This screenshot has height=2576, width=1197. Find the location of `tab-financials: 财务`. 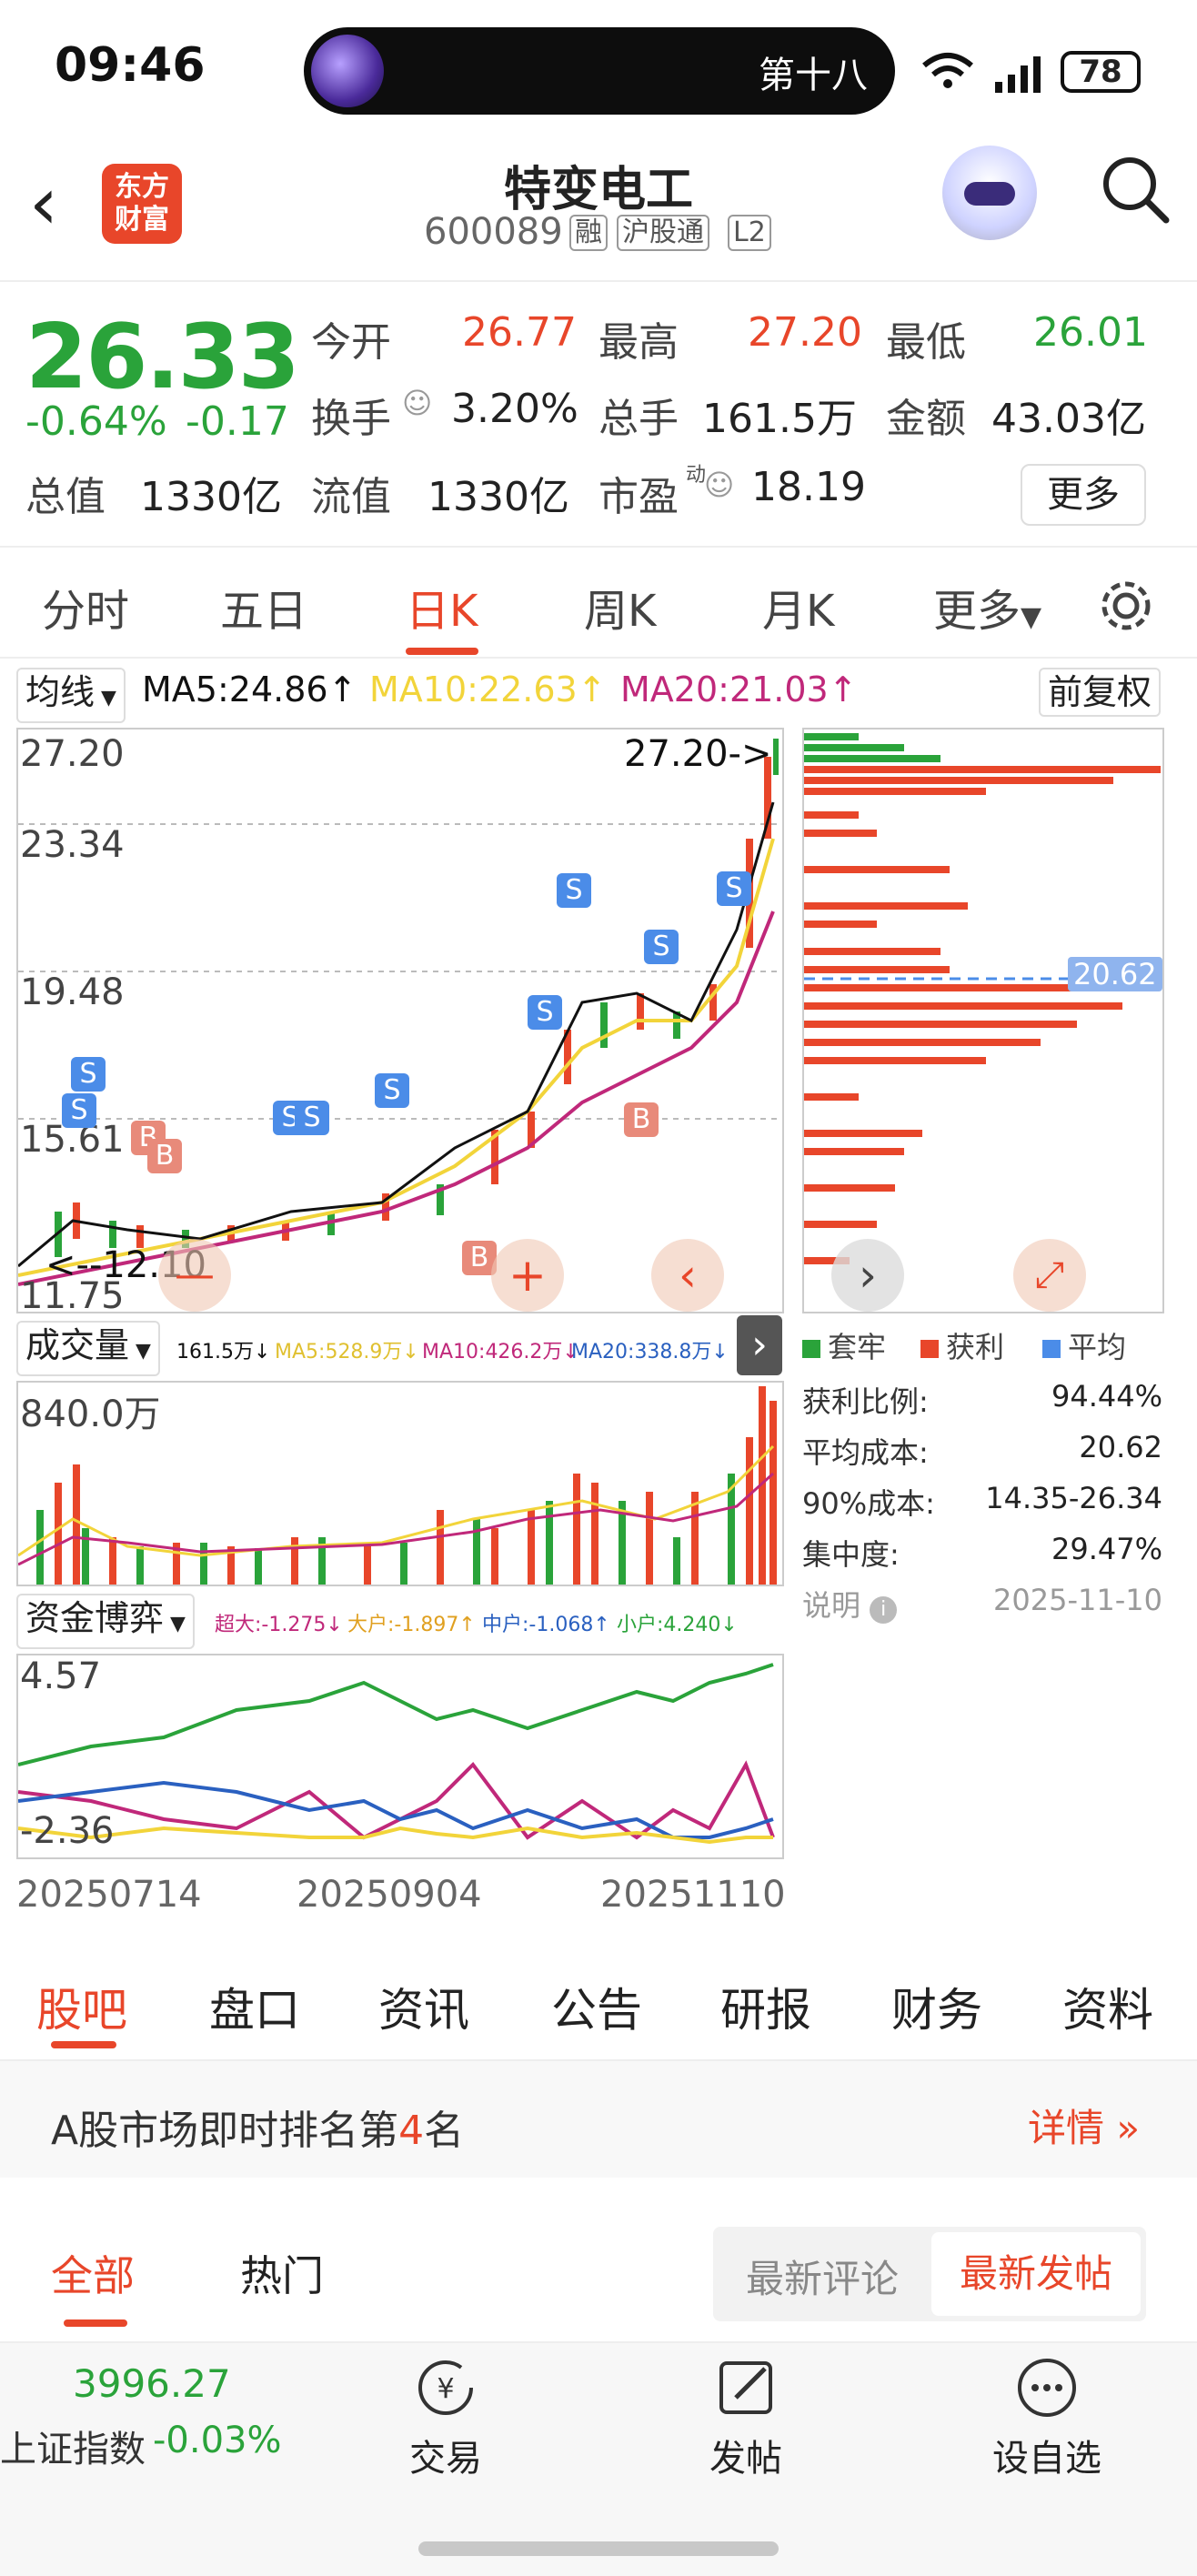

tab-financials: 财务 is located at coordinates (936, 2006).